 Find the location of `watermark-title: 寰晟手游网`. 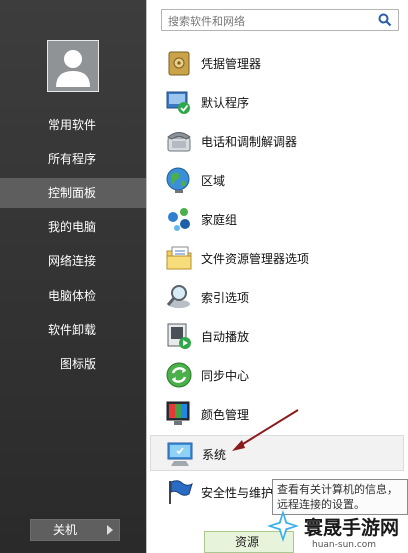

watermark-title: 寰晟手游网 is located at coordinates (352, 528).